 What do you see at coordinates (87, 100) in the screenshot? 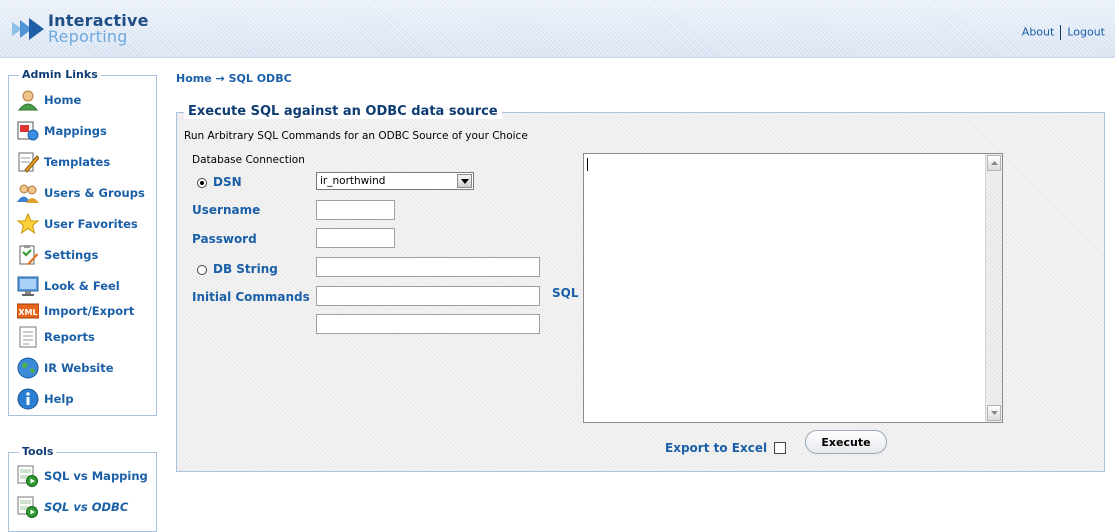
I see `sidebar-item-home: Home` at bounding box center [87, 100].